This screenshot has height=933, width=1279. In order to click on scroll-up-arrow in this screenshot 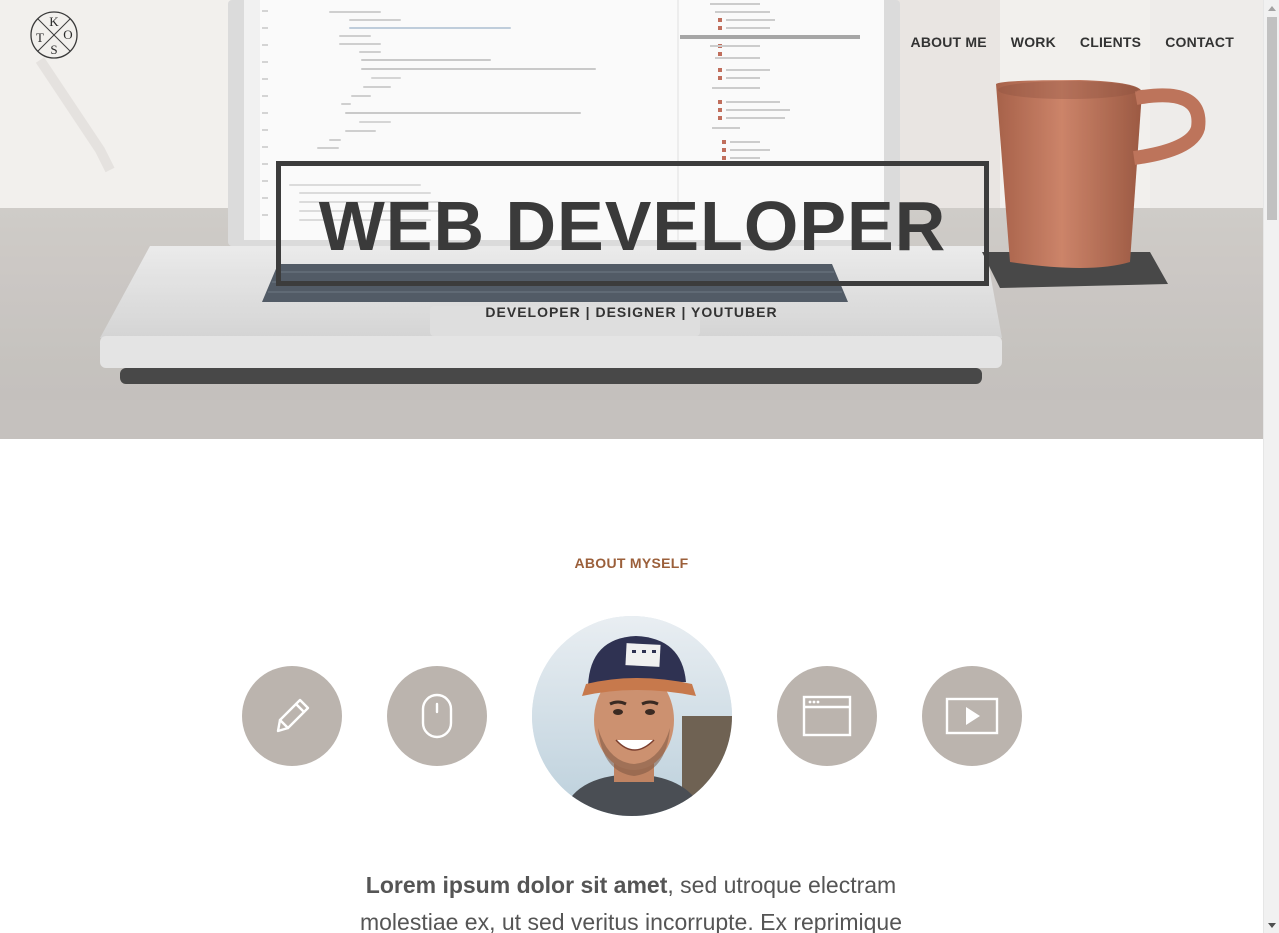, I will do `click(1271, 8)`.